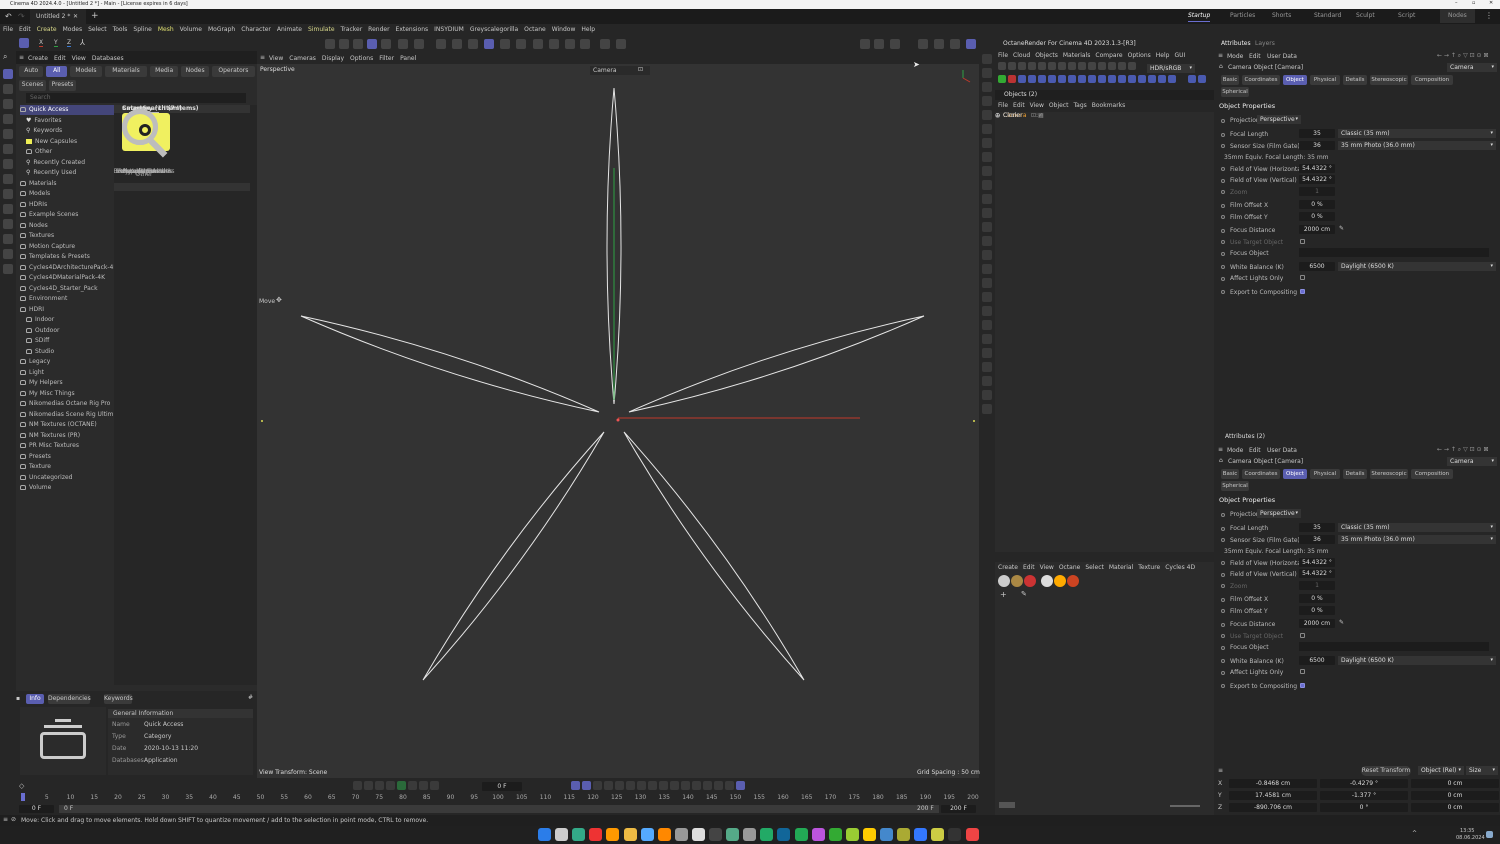 This screenshot has height=844, width=1500. I want to click on menu-extensions: Extensions, so click(412, 29).